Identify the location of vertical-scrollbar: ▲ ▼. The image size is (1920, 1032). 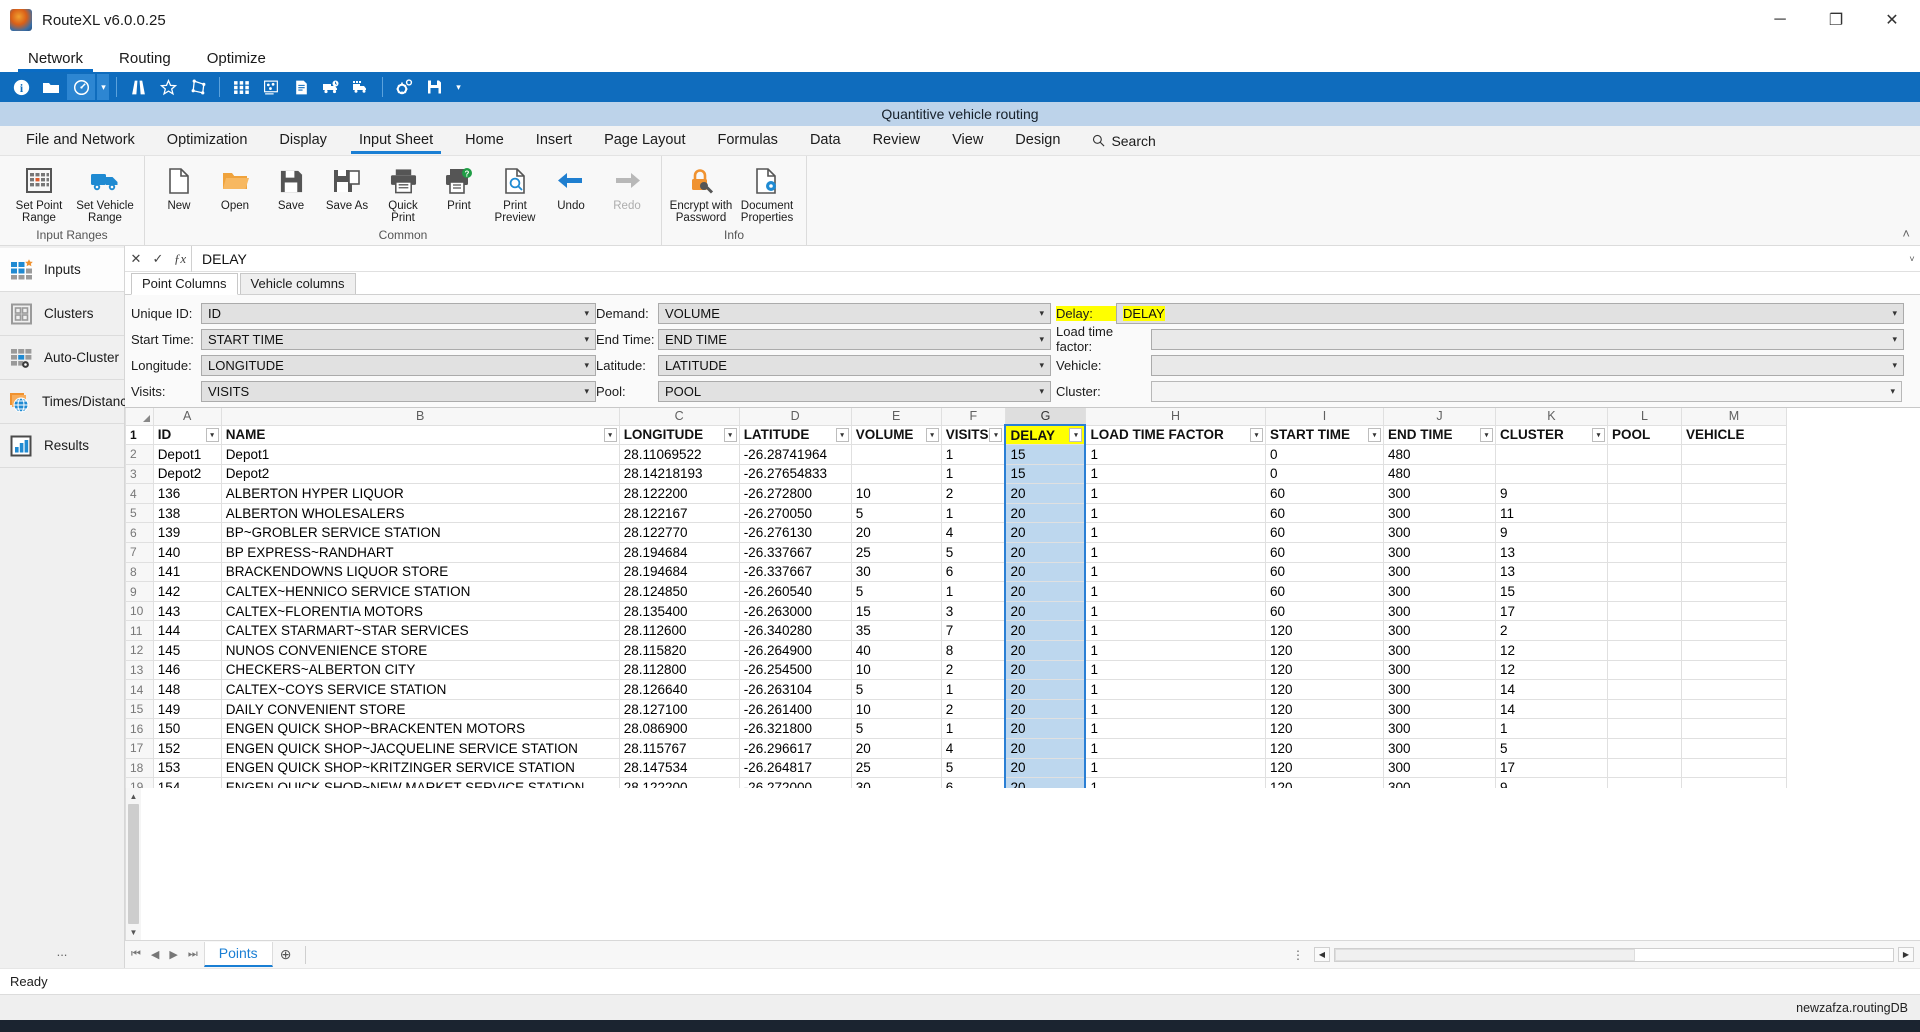
(133, 864).